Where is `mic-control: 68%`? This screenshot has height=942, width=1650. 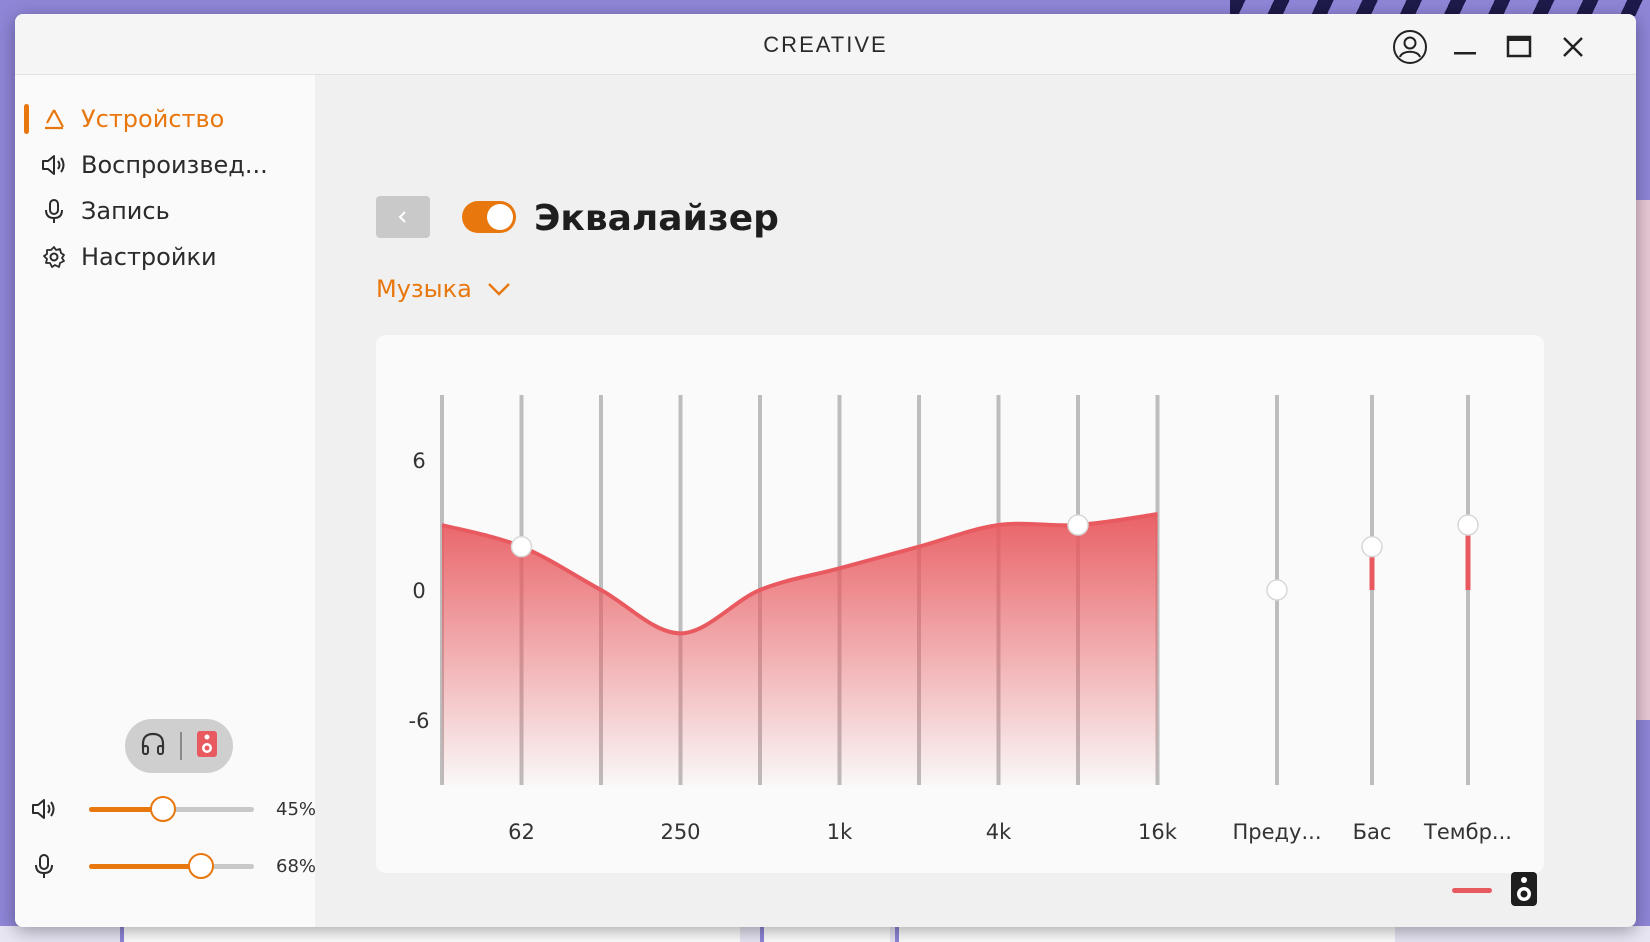
mic-control: 68% is located at coordinates (172, 866).